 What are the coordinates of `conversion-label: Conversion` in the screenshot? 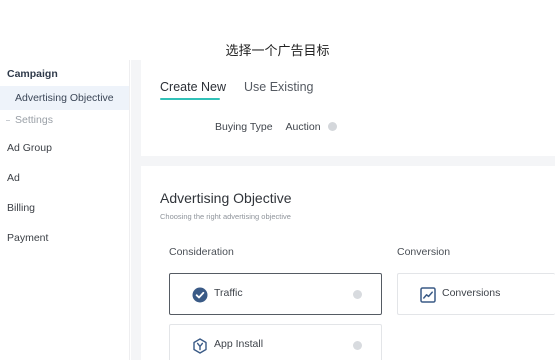 It's located at (424, 252).